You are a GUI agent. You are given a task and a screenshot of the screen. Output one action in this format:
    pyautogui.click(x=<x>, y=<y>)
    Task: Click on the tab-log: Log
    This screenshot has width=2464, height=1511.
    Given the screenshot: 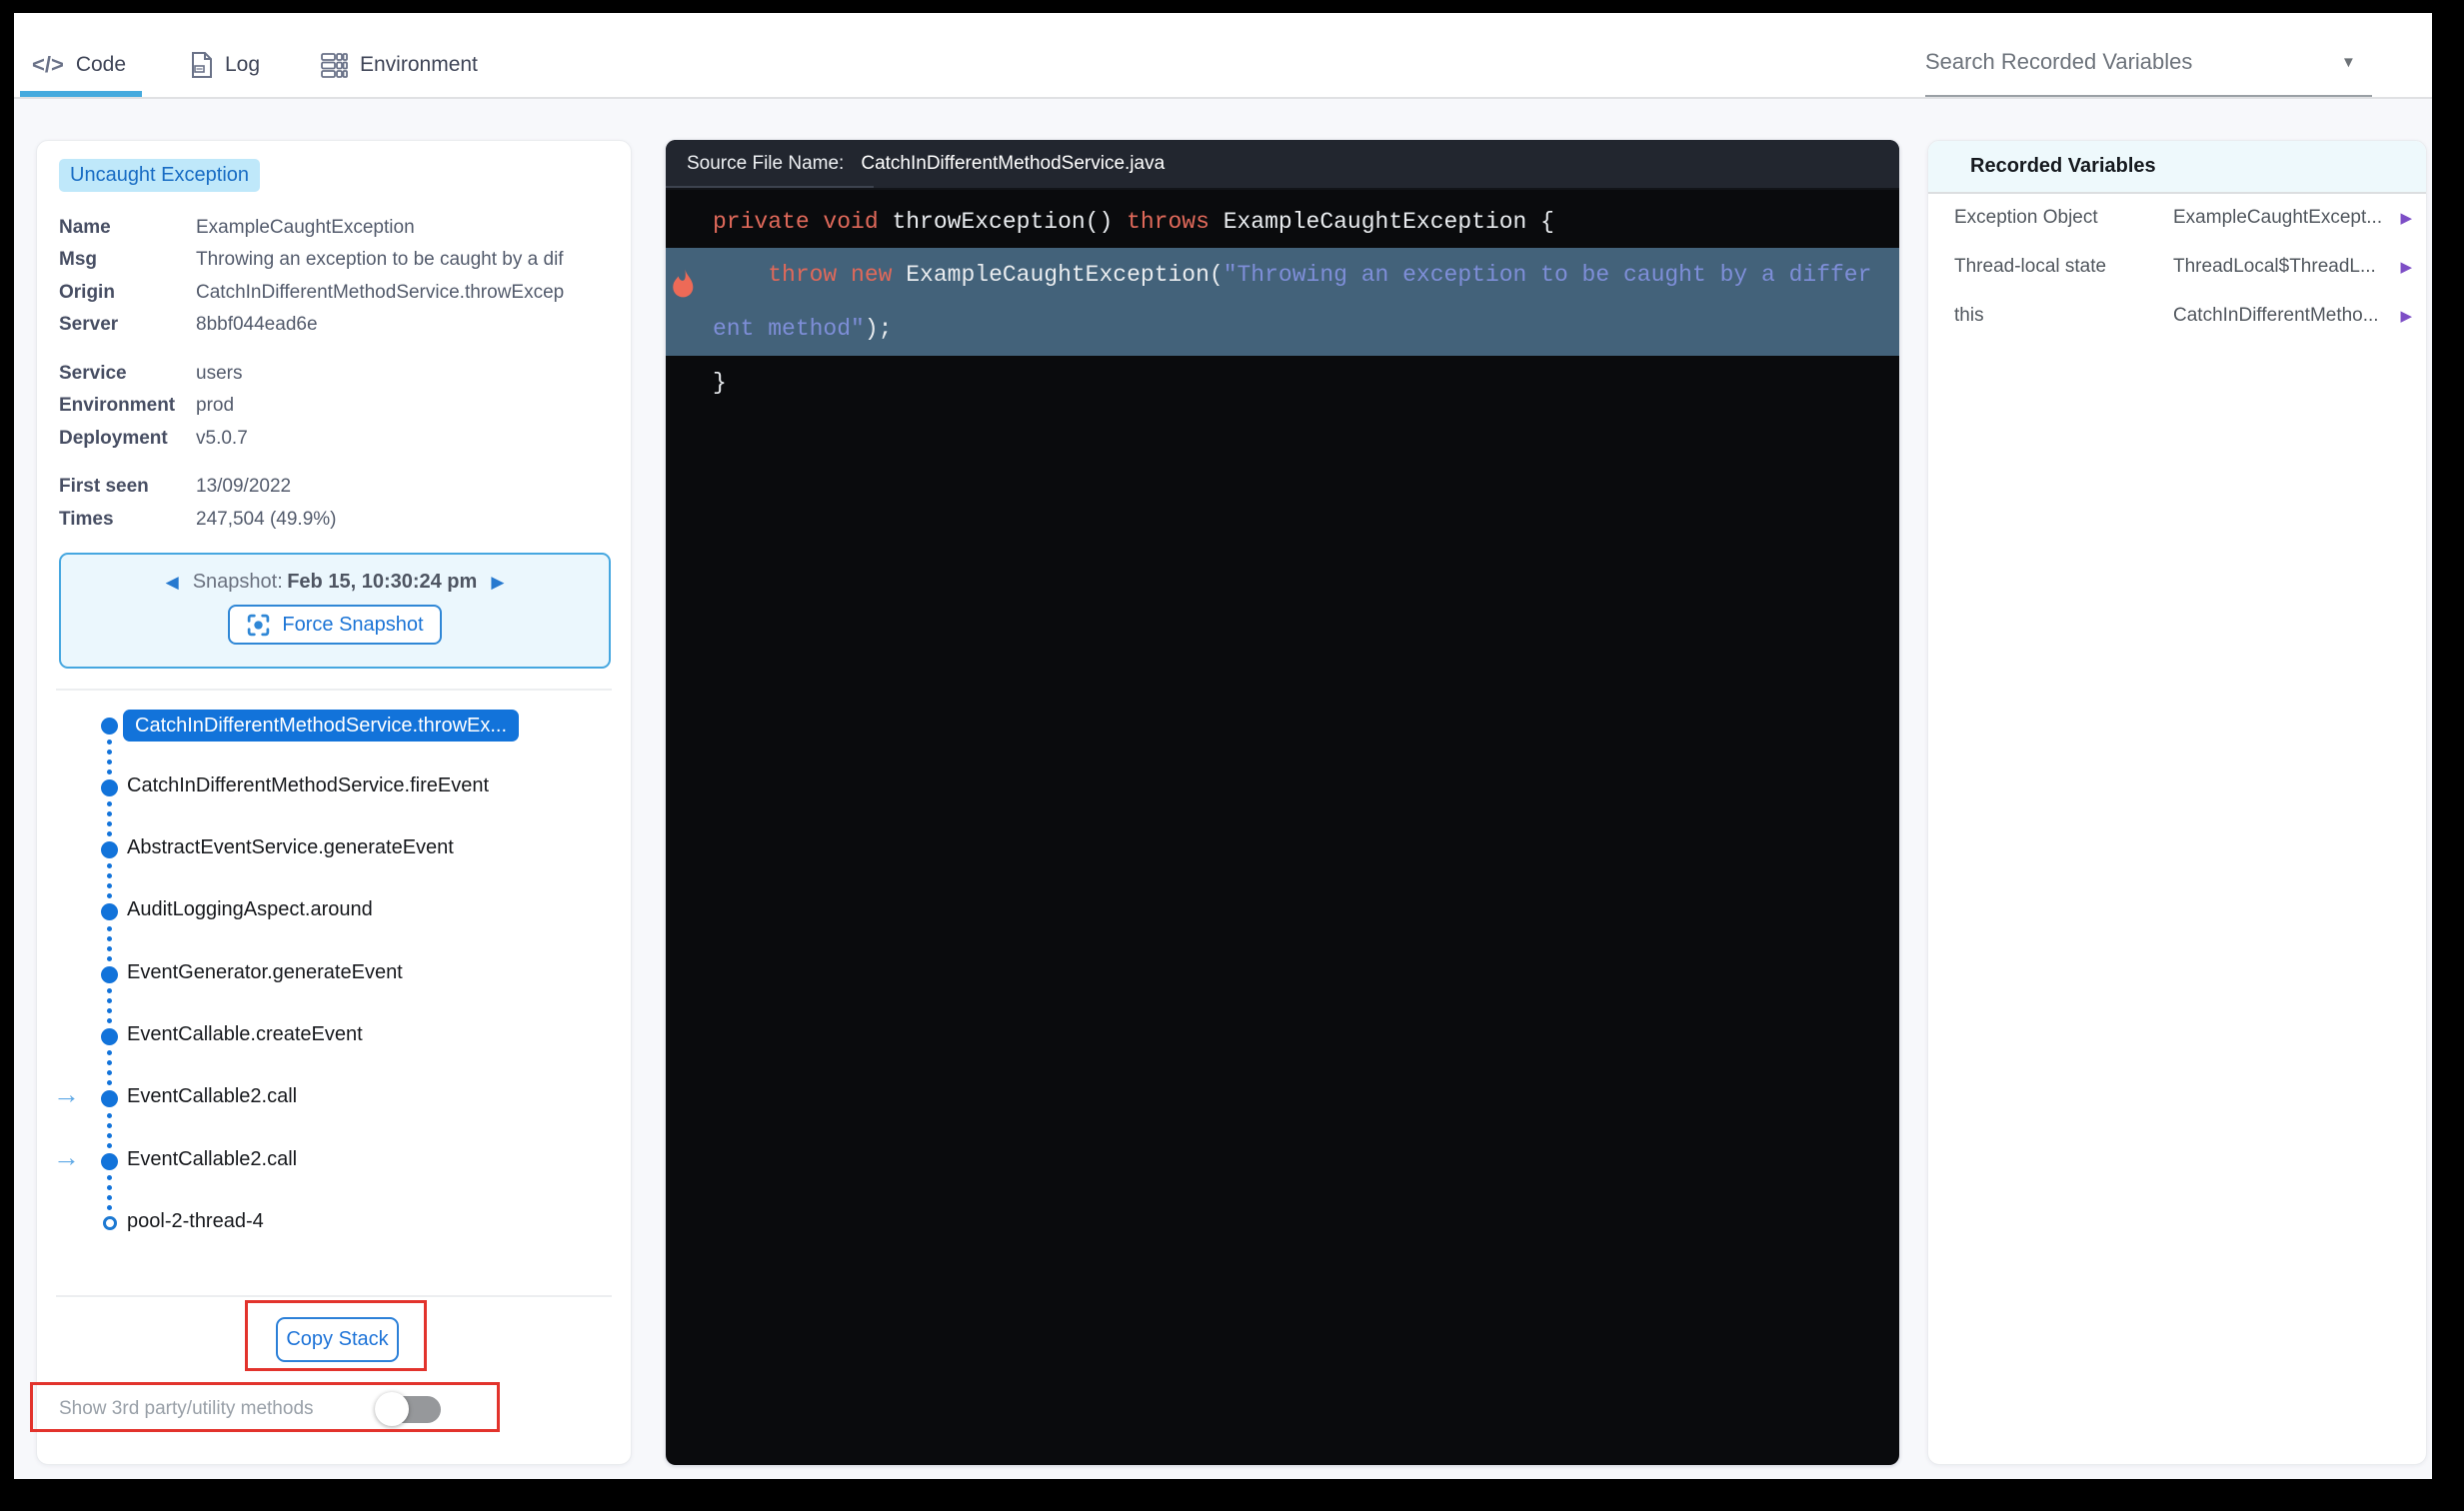 What is the action you would take?
    pyautogui.click(x=225, y=65)
    